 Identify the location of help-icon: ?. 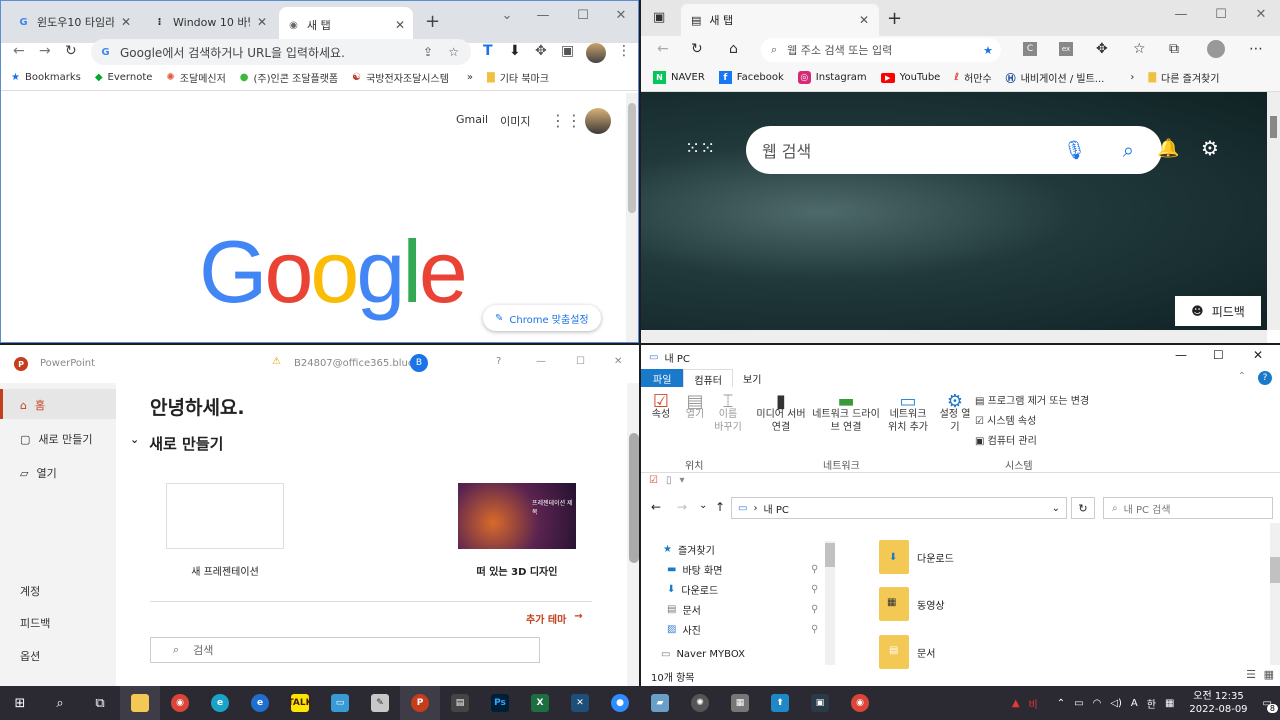
(1265, 378).